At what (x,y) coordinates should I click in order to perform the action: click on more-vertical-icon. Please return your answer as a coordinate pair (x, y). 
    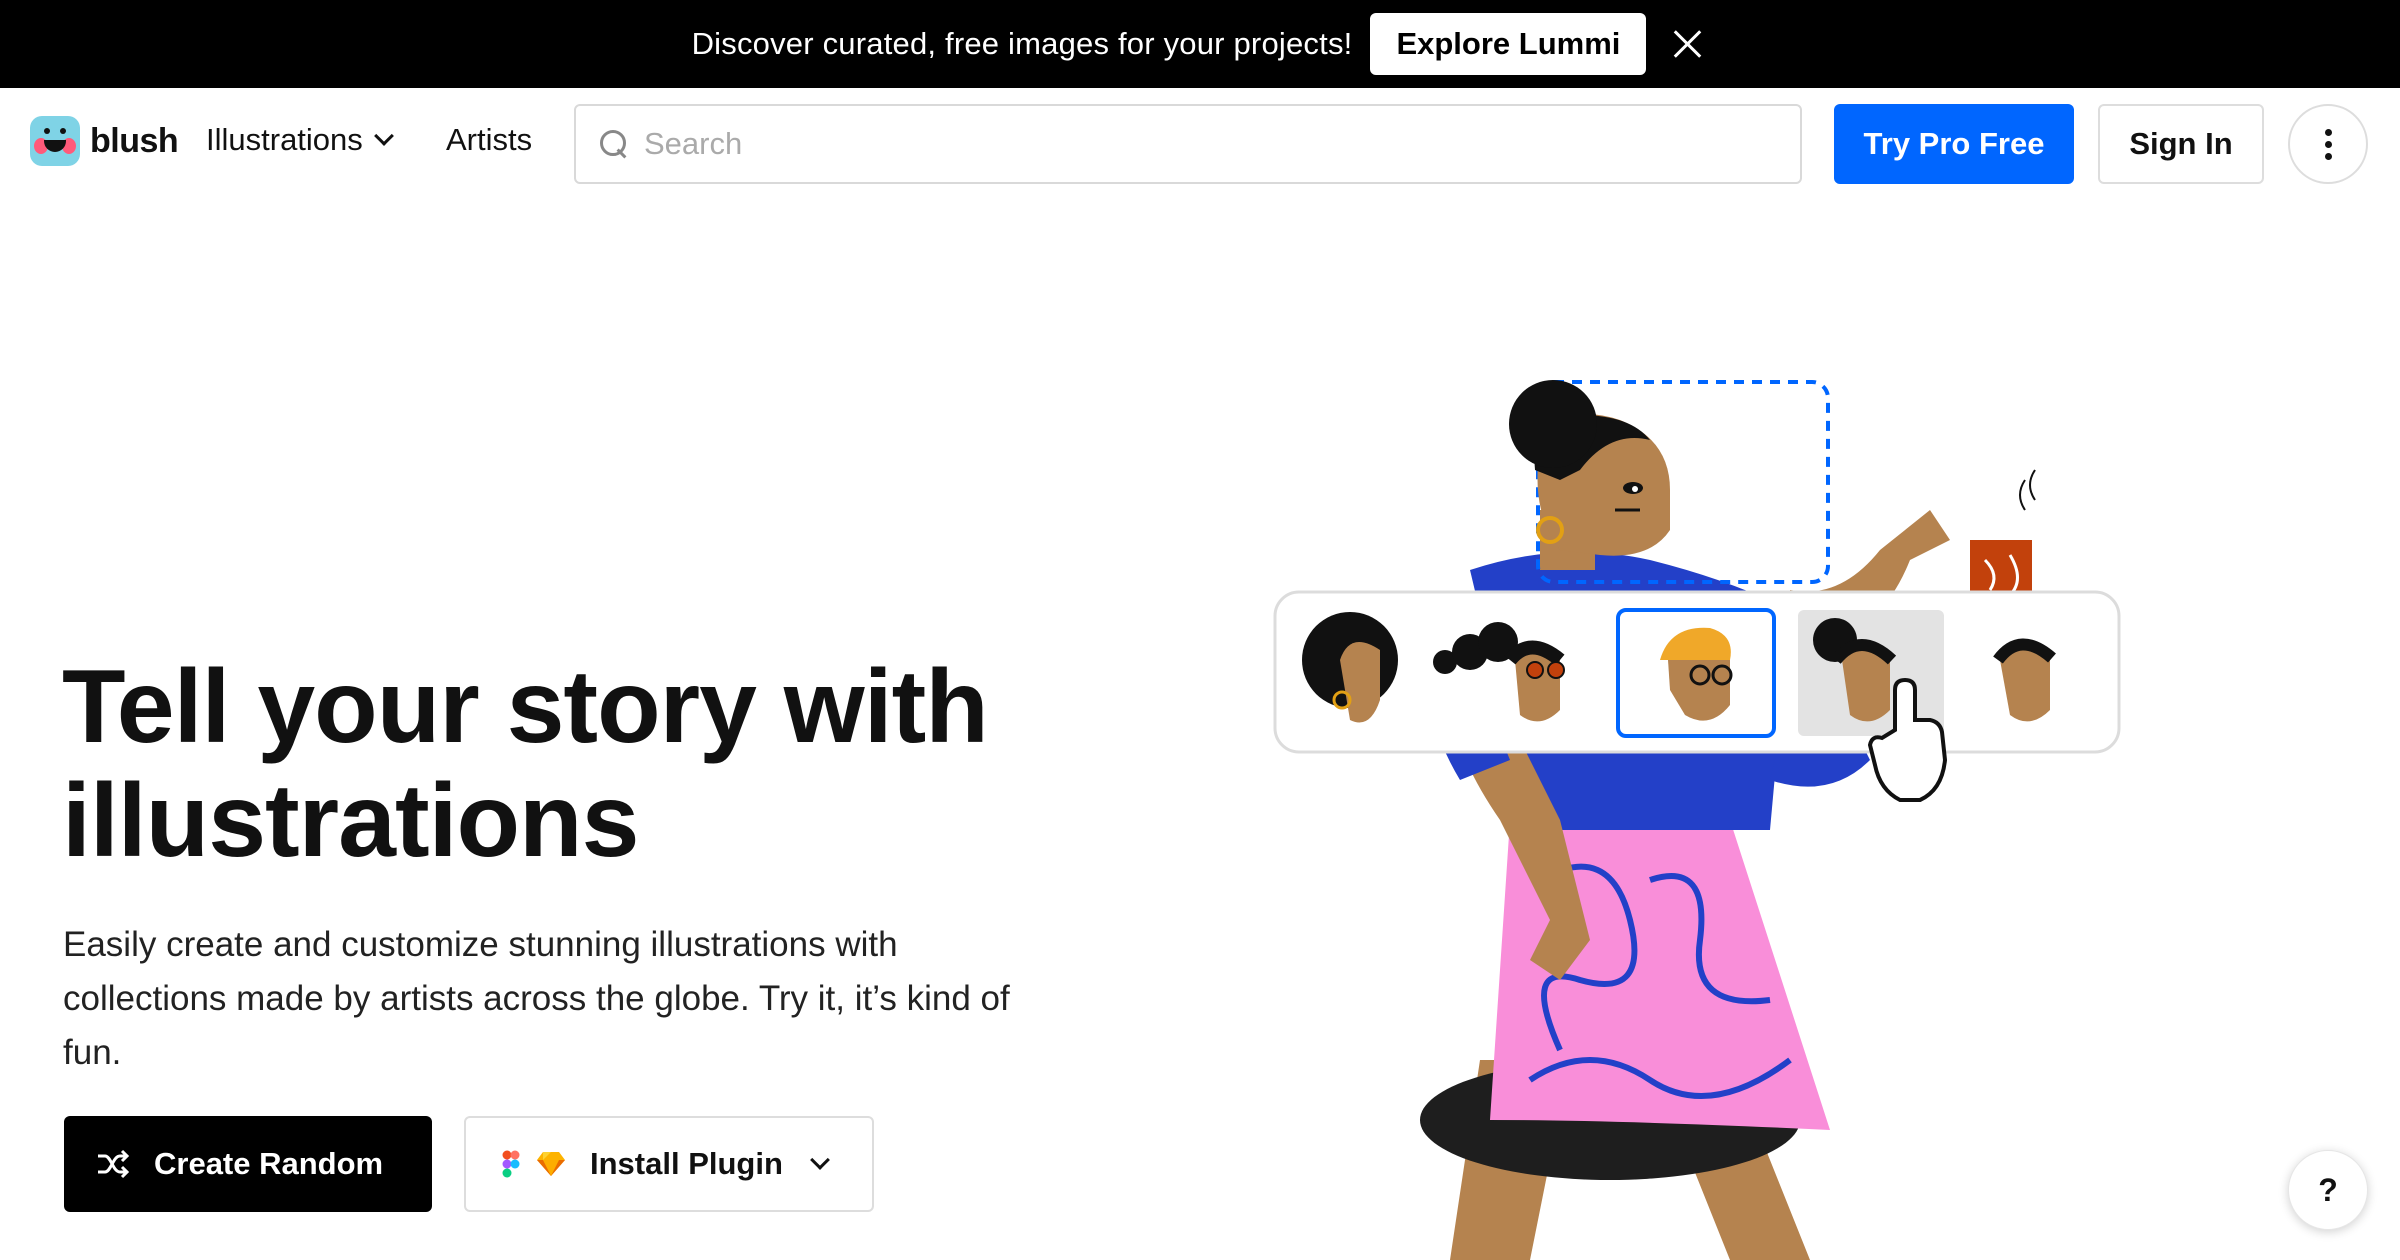
    Looking at the image, I should click on (2328, 144).